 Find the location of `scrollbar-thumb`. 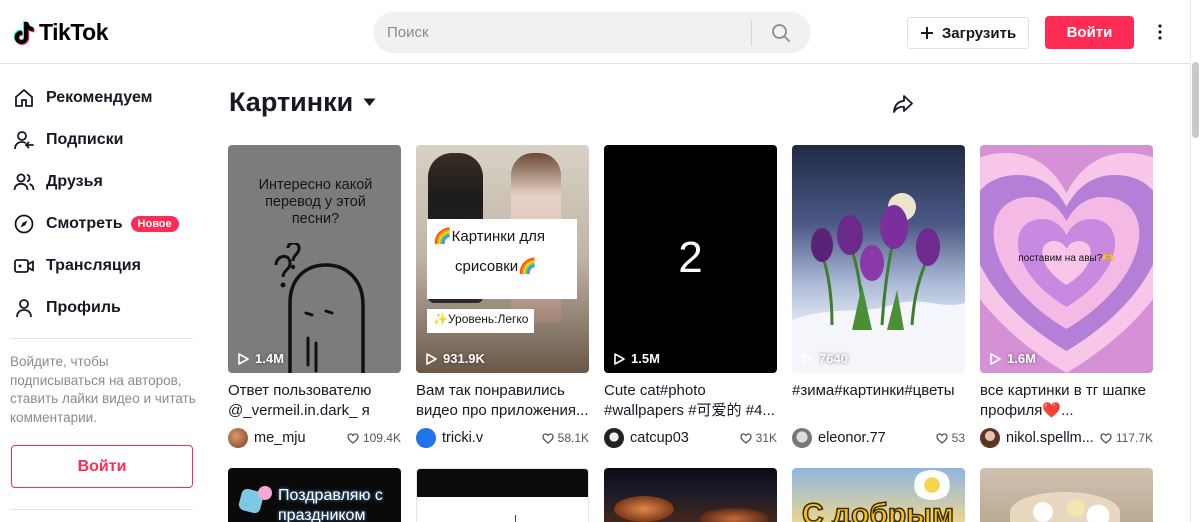

scrollbar-thumb is located at coordinates (1195, 100).